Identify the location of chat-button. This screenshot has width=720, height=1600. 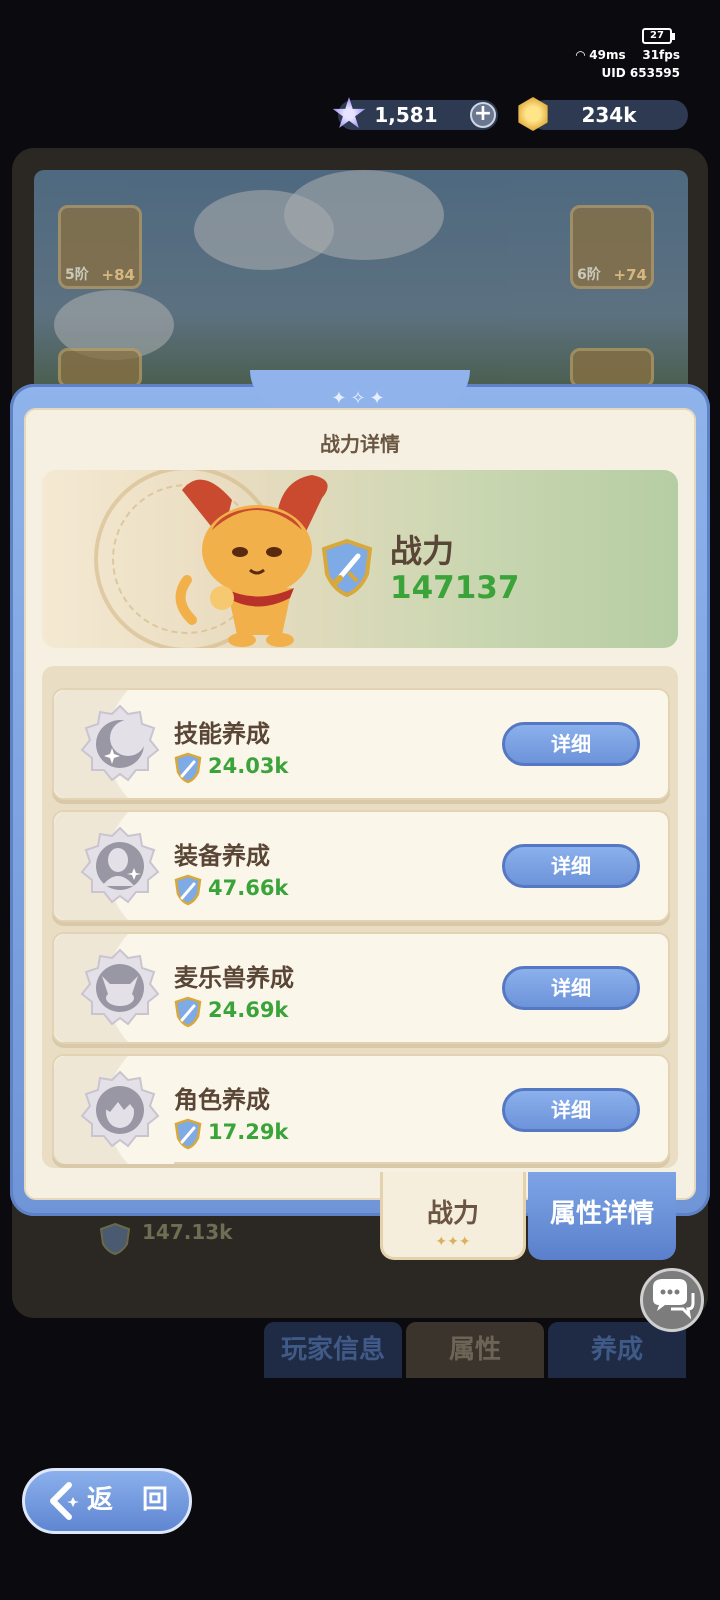
(672, 1300).